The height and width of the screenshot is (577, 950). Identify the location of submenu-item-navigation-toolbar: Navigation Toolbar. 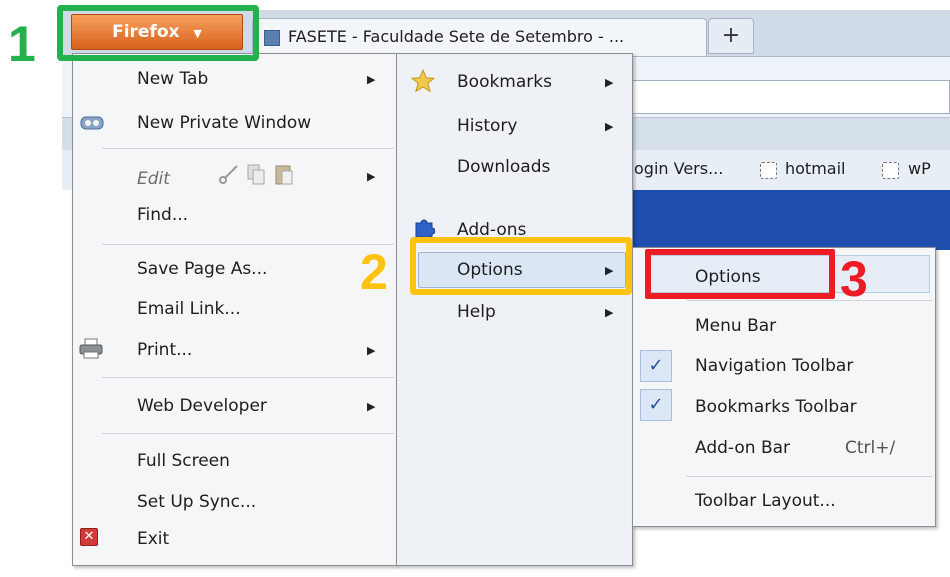
(774, 366).